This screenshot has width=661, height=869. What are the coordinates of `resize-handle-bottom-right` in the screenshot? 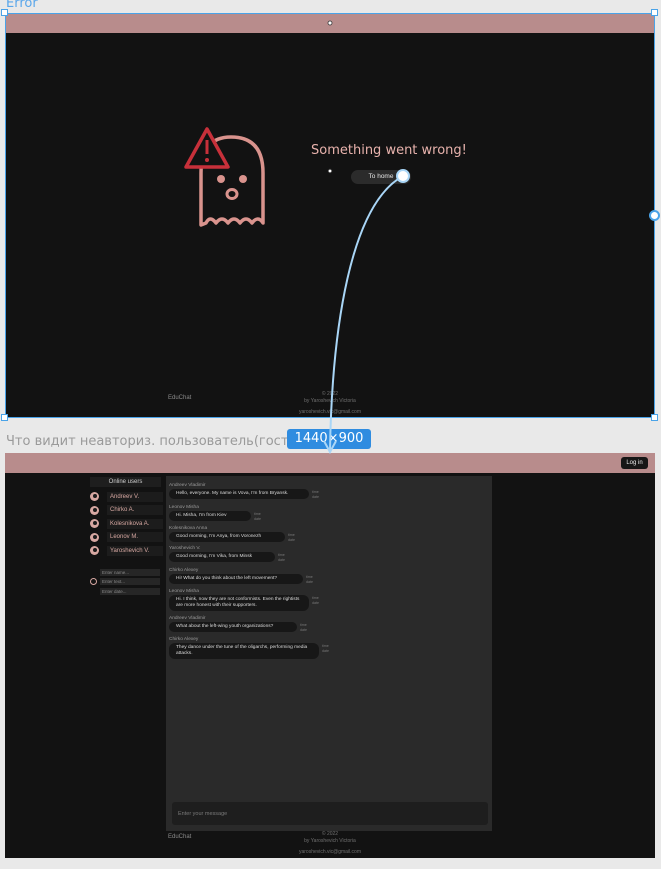 It's located at (654, 417).